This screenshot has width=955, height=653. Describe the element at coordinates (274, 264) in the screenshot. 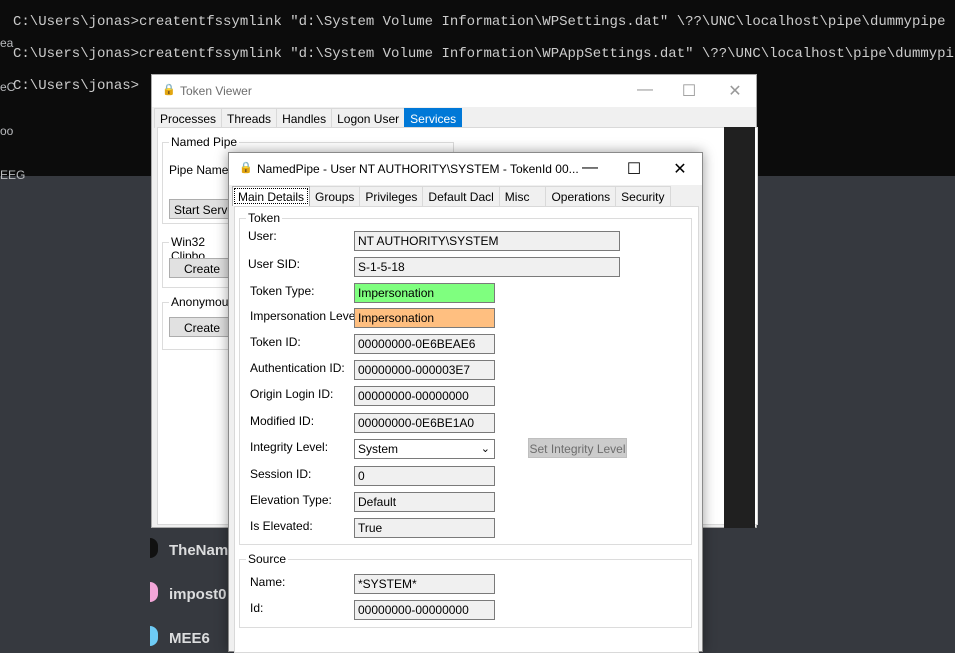

I see `user-sid-label: User SID:` at that location.